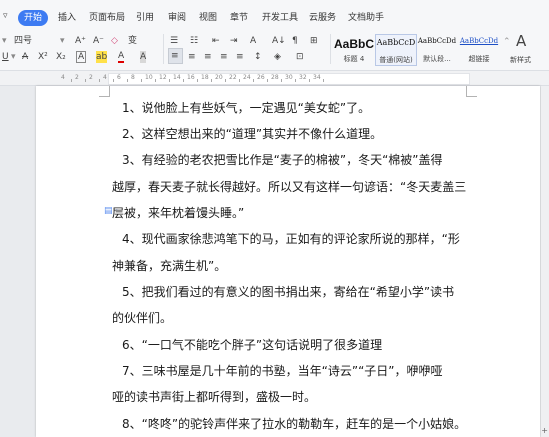 The width and height of the screenshot is (549, 437). I want to click on ruler-tick-label: 32, so click(303, 77).